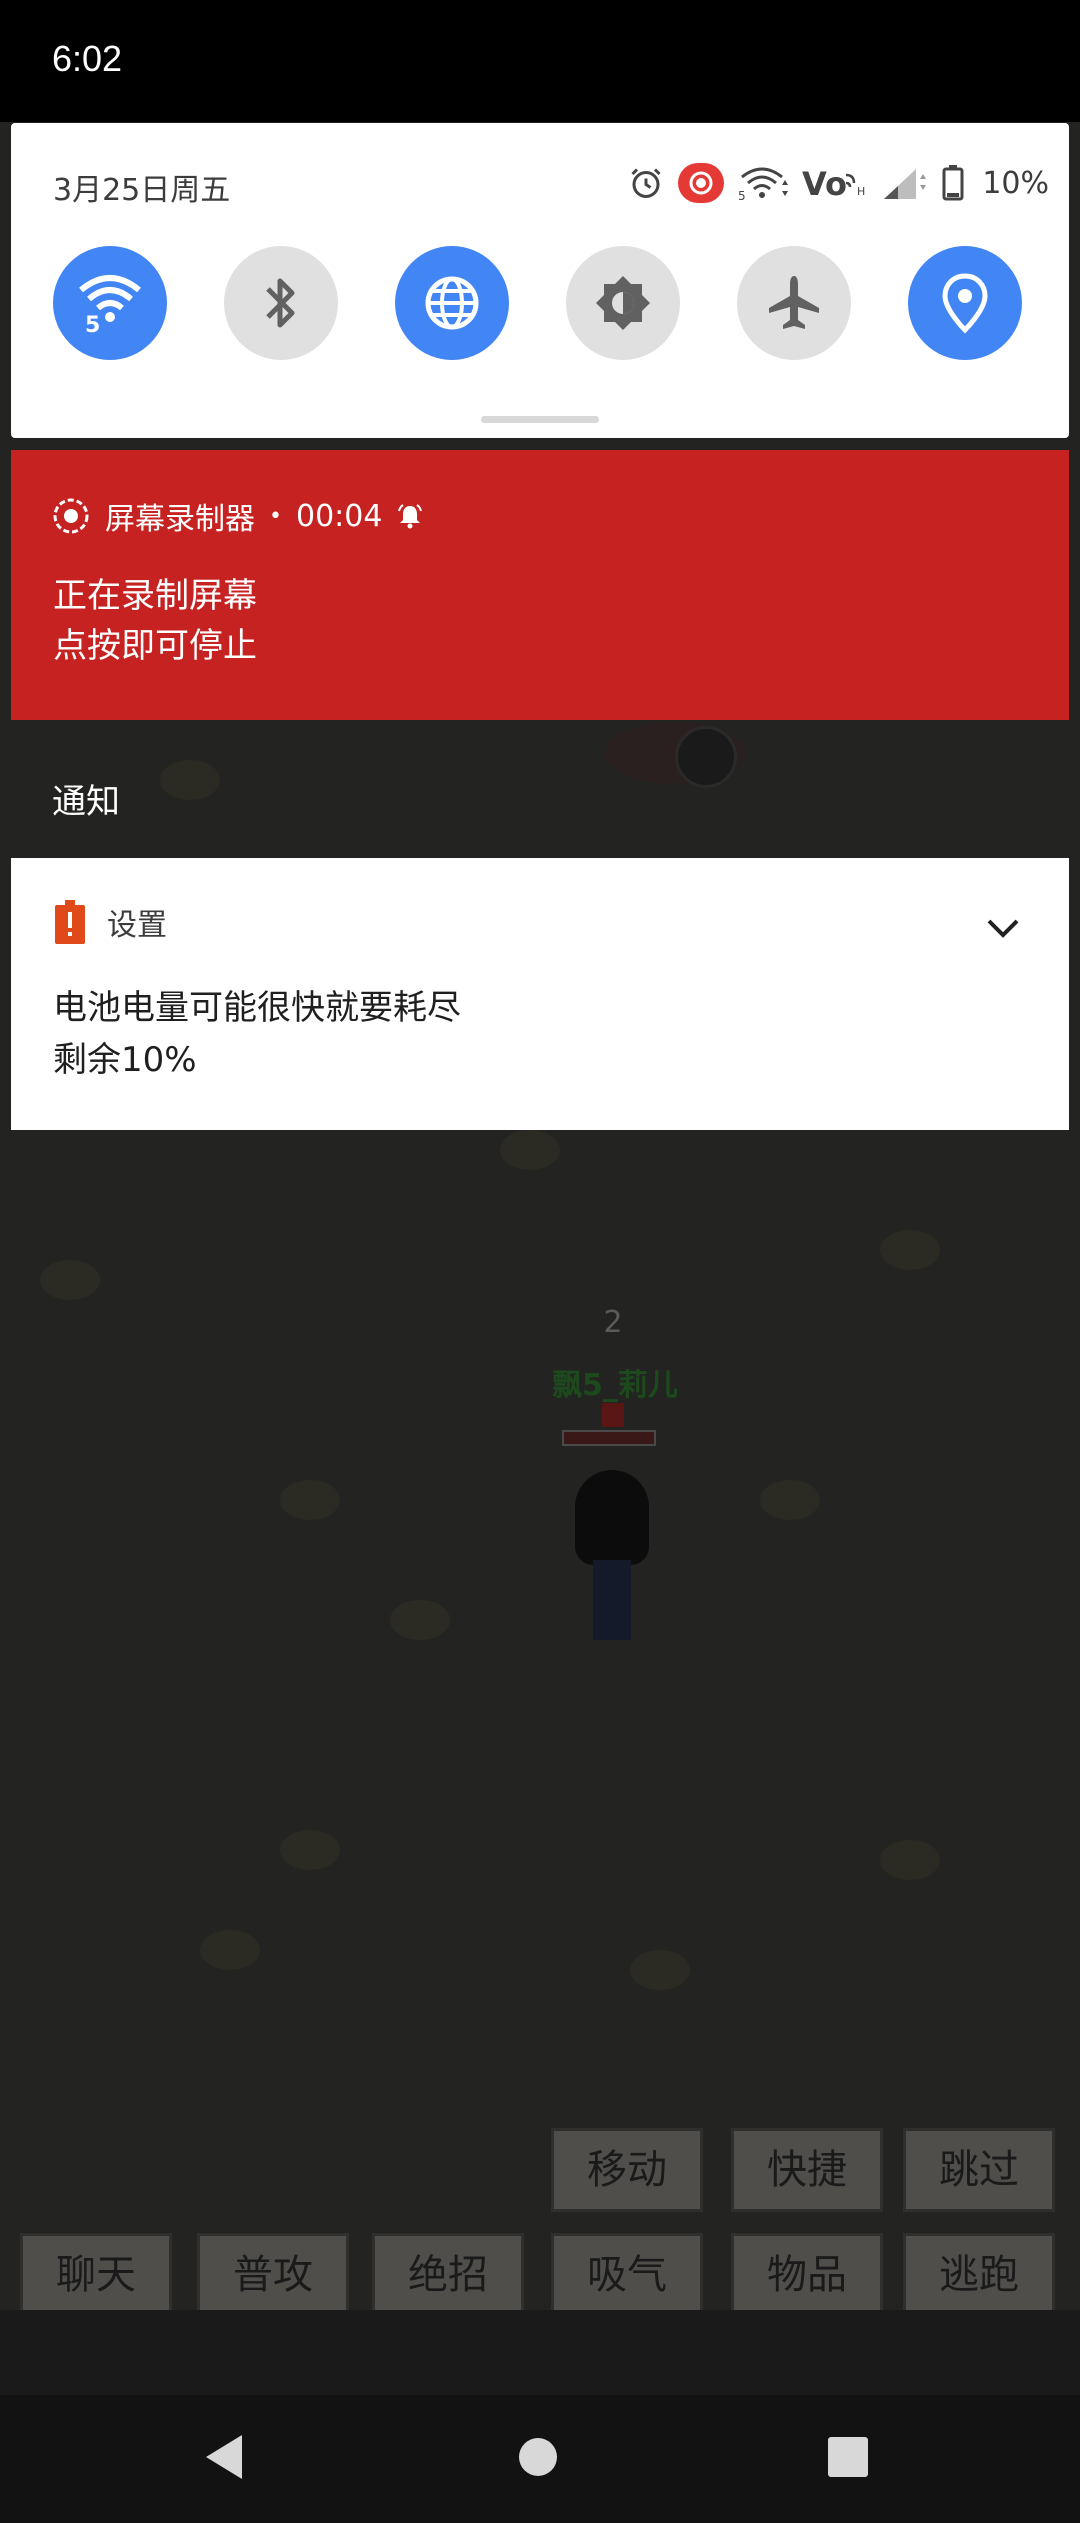 Image resolution: width=1080 pixels, height=2523 pixels. I want to click on tile-mobile-data, so click(452, 303).